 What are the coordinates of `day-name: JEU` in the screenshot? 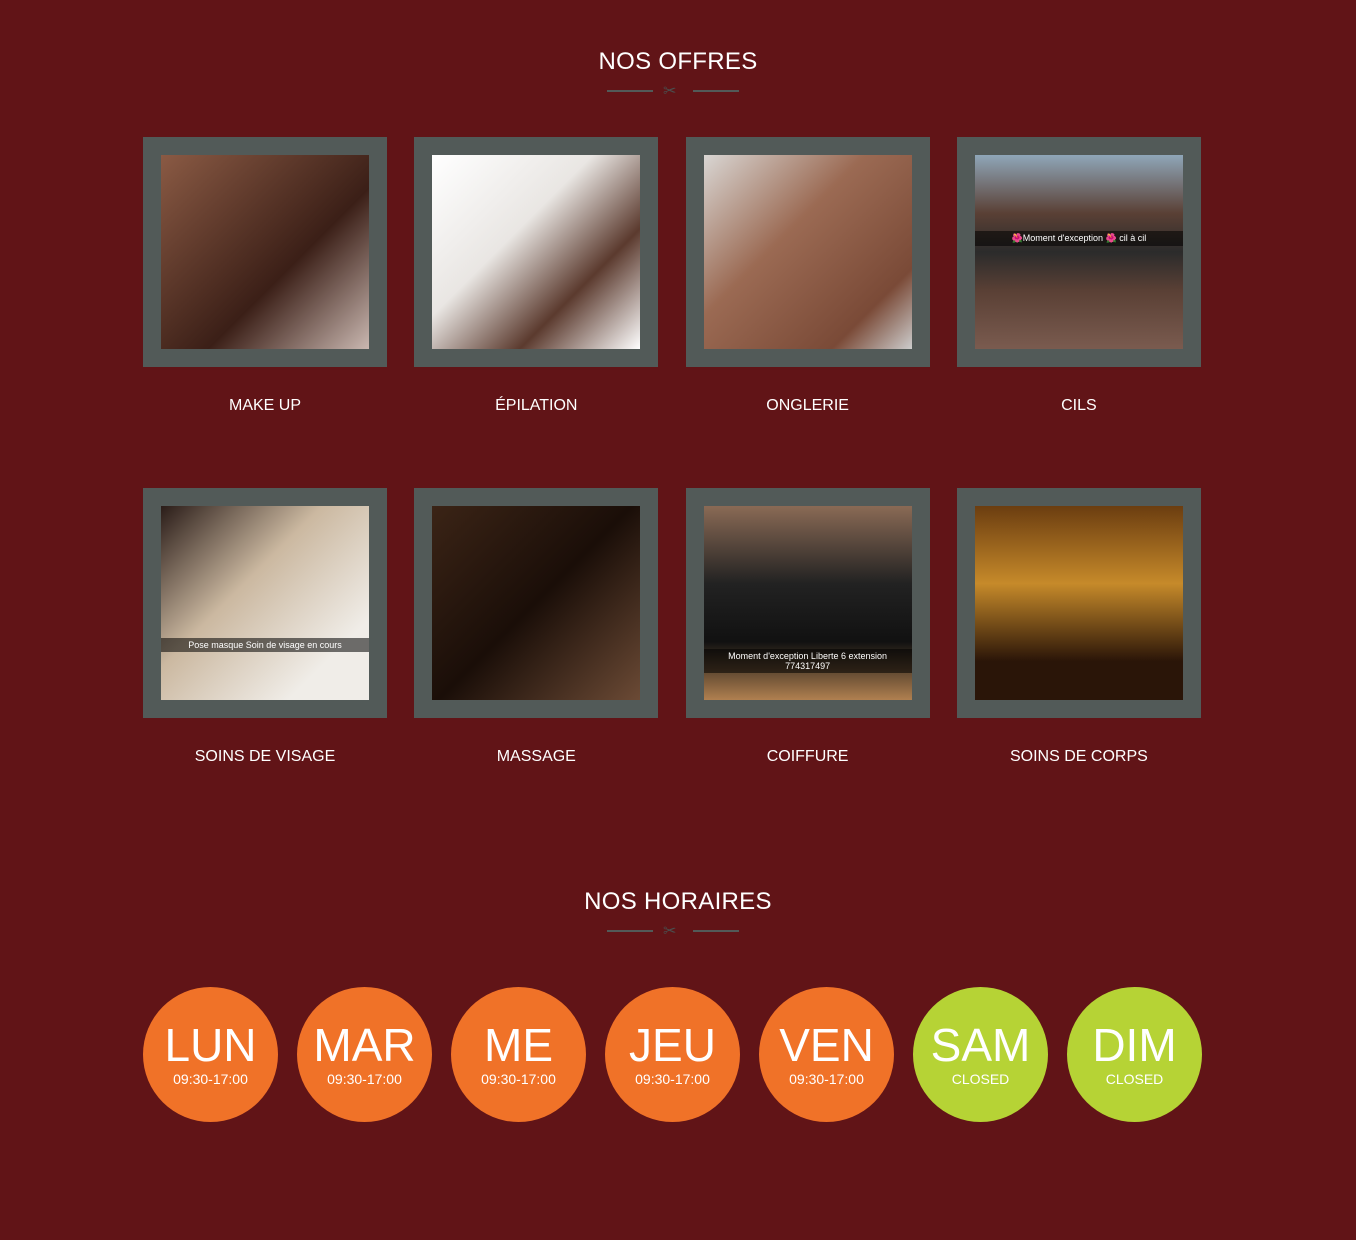 It's located at (672, 1045).